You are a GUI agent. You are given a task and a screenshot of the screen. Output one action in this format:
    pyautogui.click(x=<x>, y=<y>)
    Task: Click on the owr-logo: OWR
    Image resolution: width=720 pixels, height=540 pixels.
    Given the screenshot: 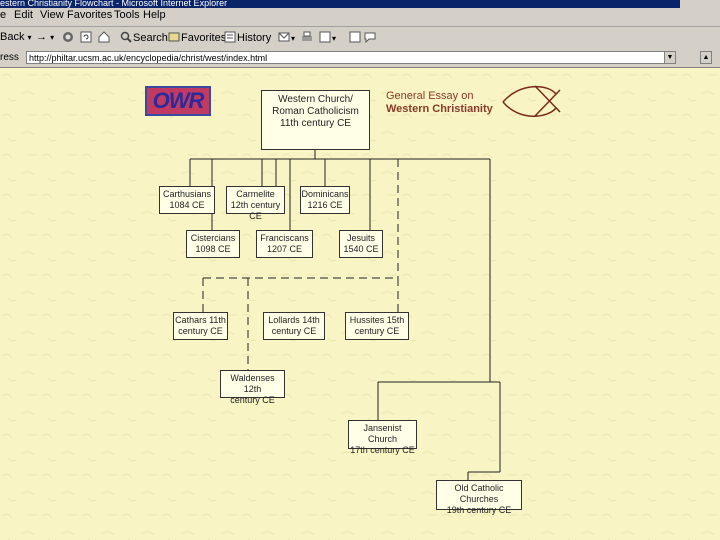 What is the action you would take?
    pyautogui.click(x=178, y=101)
    